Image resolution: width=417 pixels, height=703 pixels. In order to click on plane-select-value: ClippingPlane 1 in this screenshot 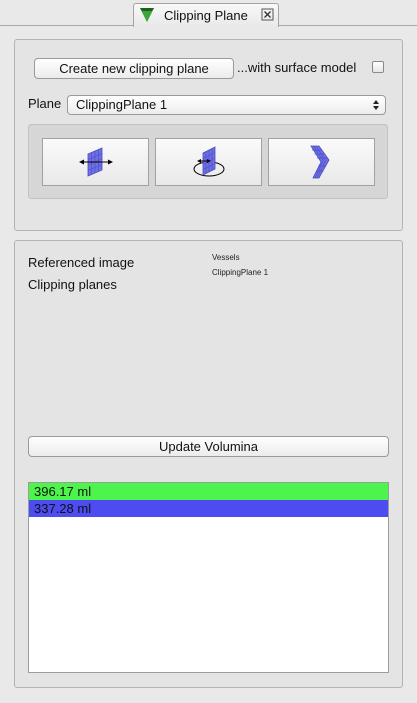, I will do `click(122, 104)`.